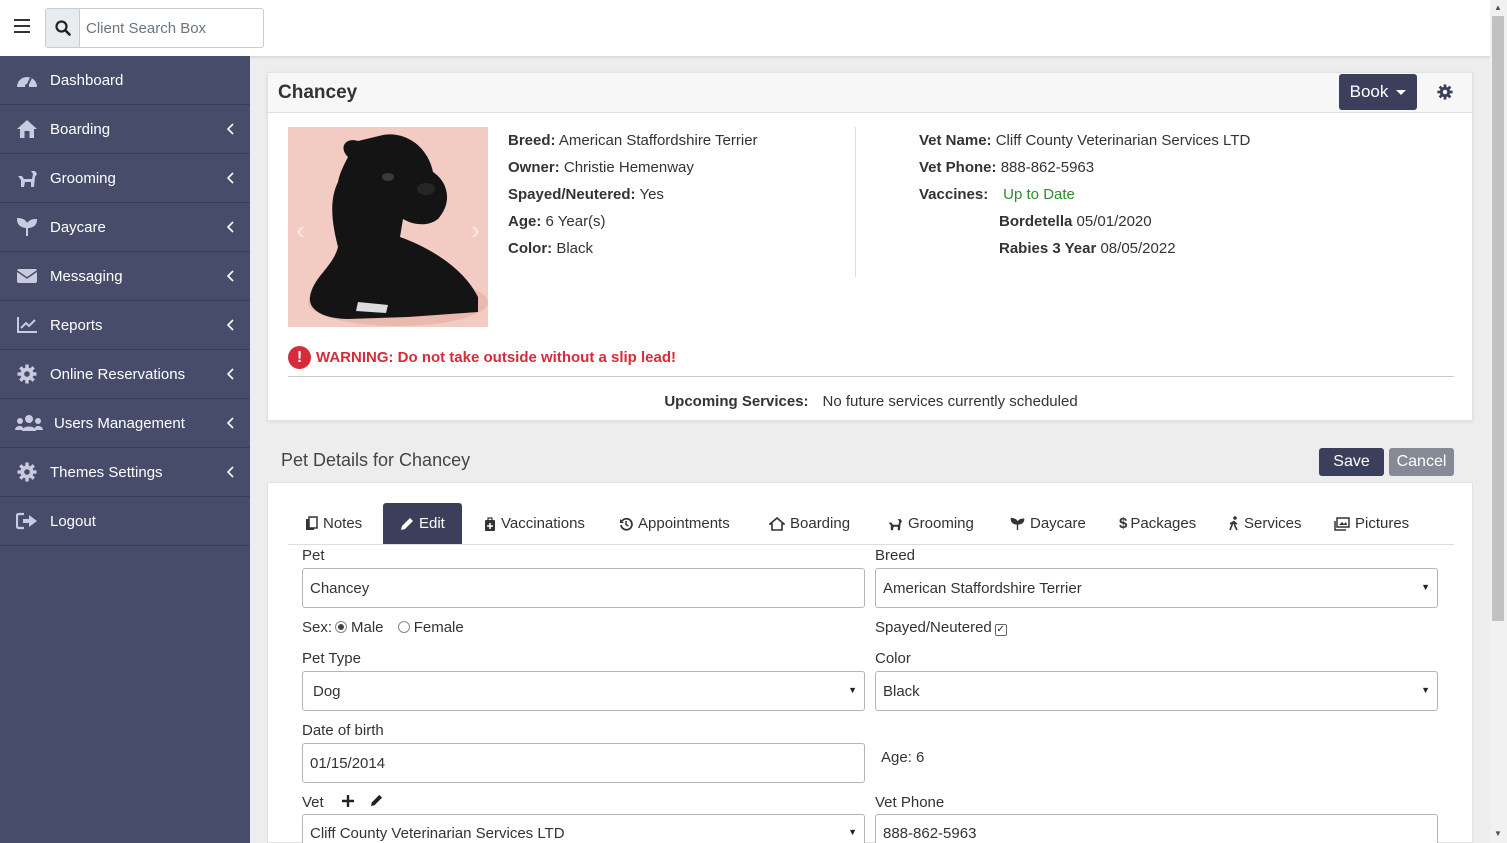 The image size is (1507, 843). I want to click on sex-male-radio, so click(341, 627).